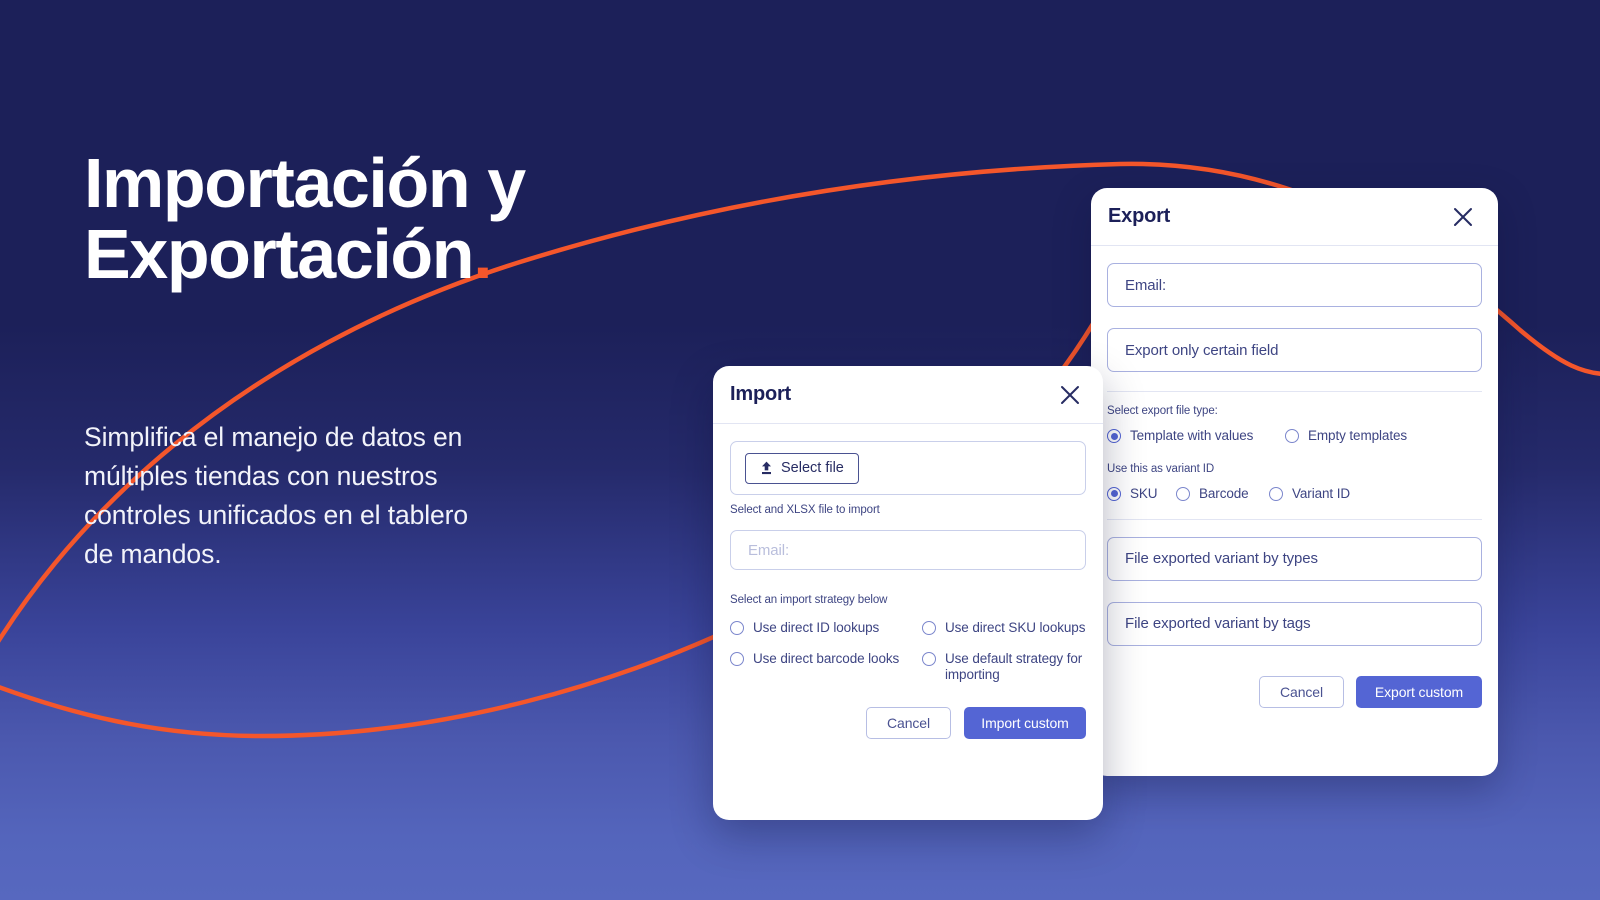  Describe the element at coordinates (1358, 435) in the screenshot. I see `radio-label: Empty templates` at that location.